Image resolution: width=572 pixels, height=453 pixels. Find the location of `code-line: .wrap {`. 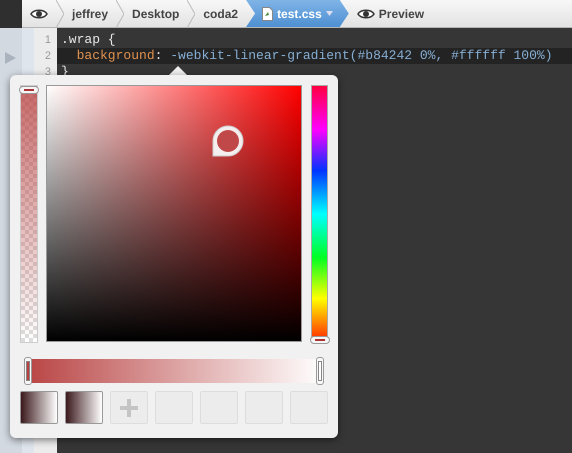

code-line: .wrap { is located at coordinates (88, 40).